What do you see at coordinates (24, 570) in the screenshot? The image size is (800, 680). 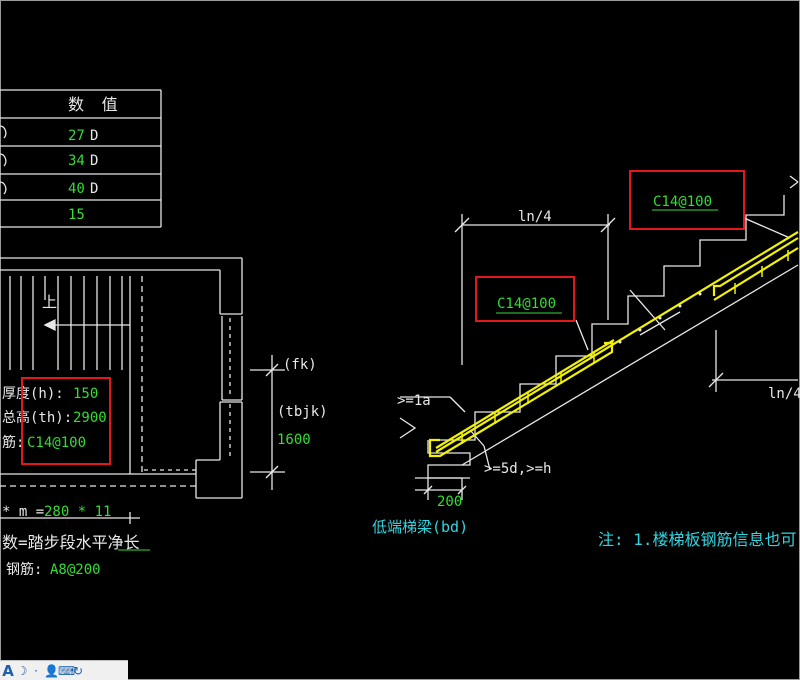 I see `distribution-rebar-label: 钢筋:` at bounding box center [24, 570].